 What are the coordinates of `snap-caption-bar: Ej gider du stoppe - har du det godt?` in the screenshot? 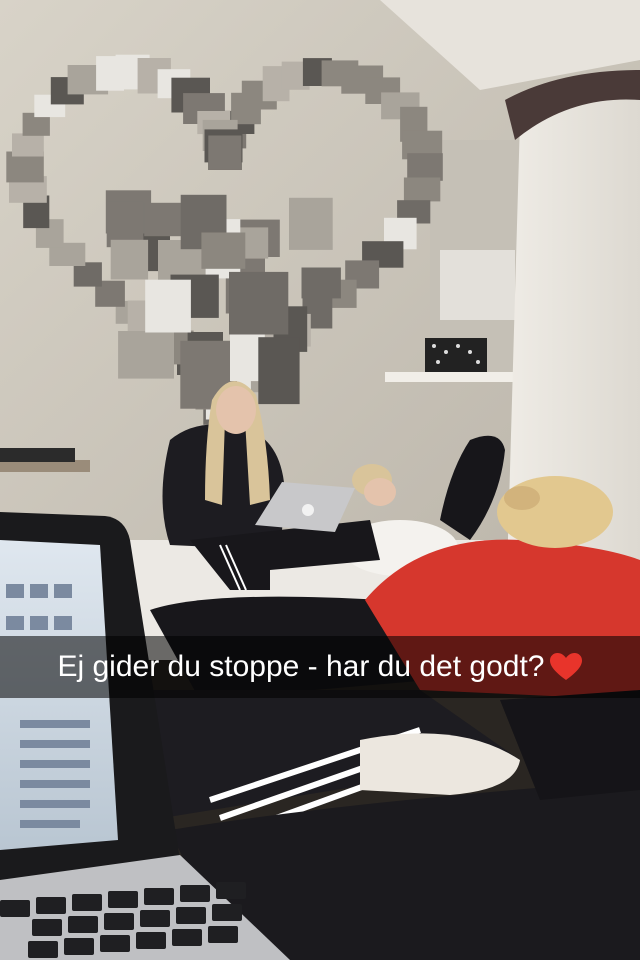 It's located at (320, 667).